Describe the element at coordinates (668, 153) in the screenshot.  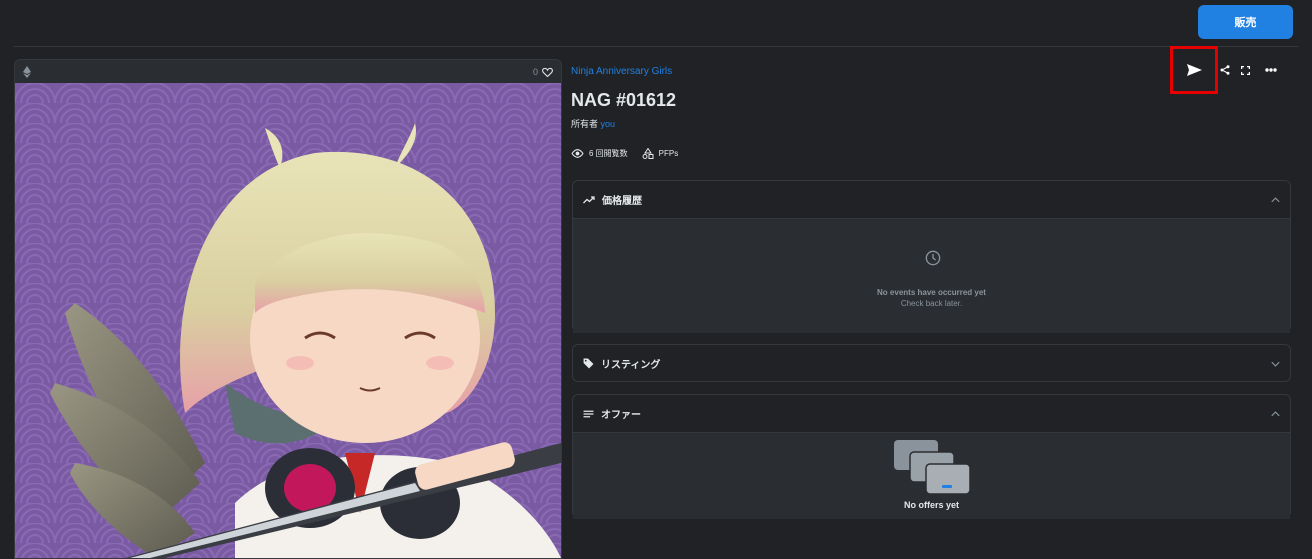
I see `category-label: PFPs` at that location.